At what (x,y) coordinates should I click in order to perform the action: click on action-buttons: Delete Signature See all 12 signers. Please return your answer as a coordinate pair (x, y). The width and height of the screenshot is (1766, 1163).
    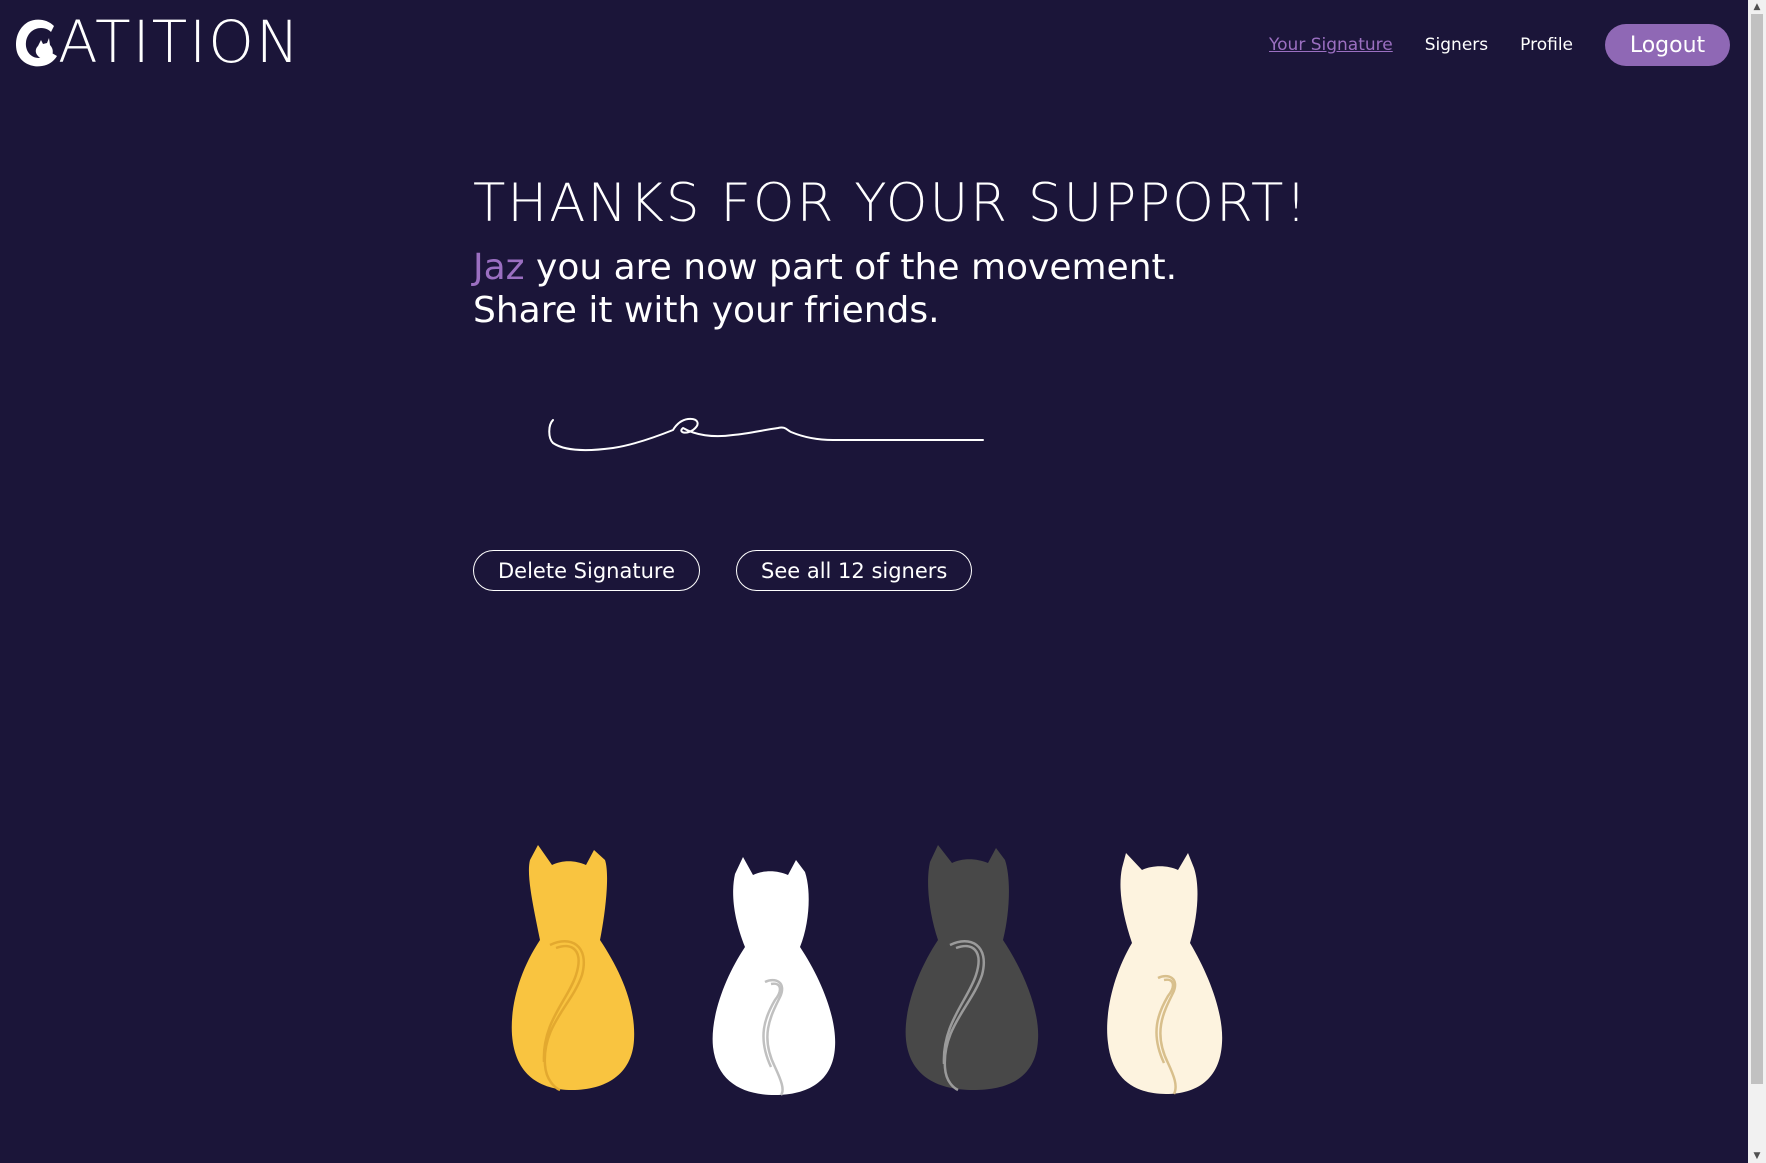
    Looking at the image, I should click on (740, 570).